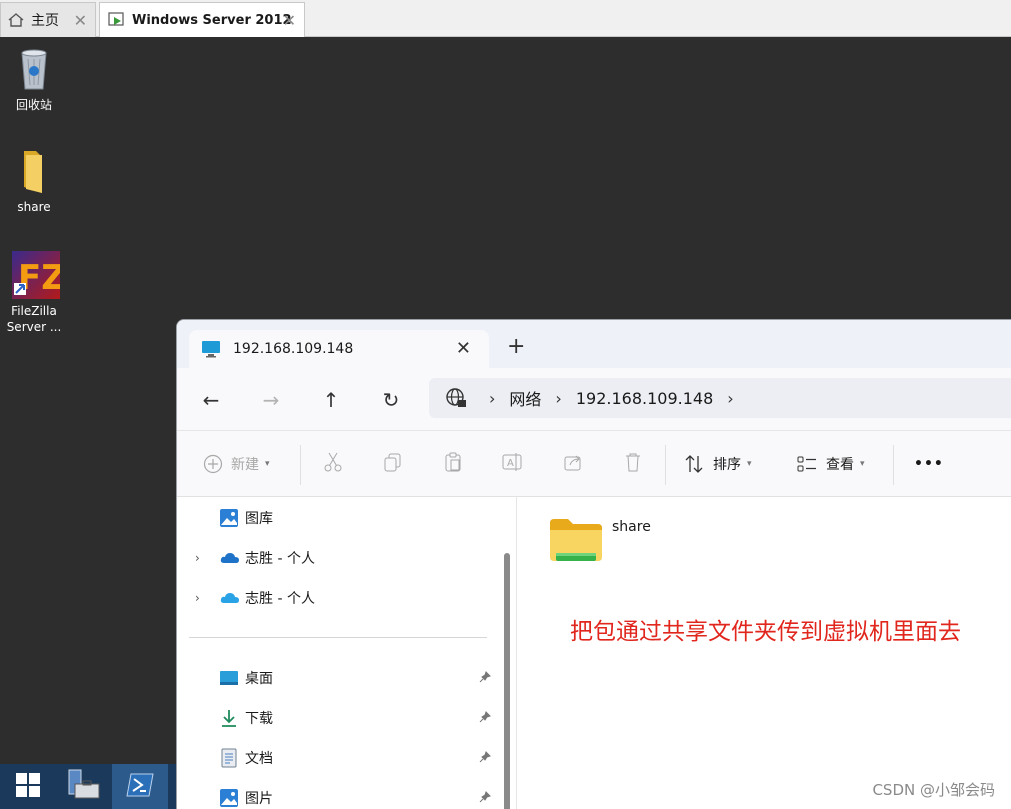 This screenshot has height=809, width=1011. I want to click on cut-button, so click(333, 464).